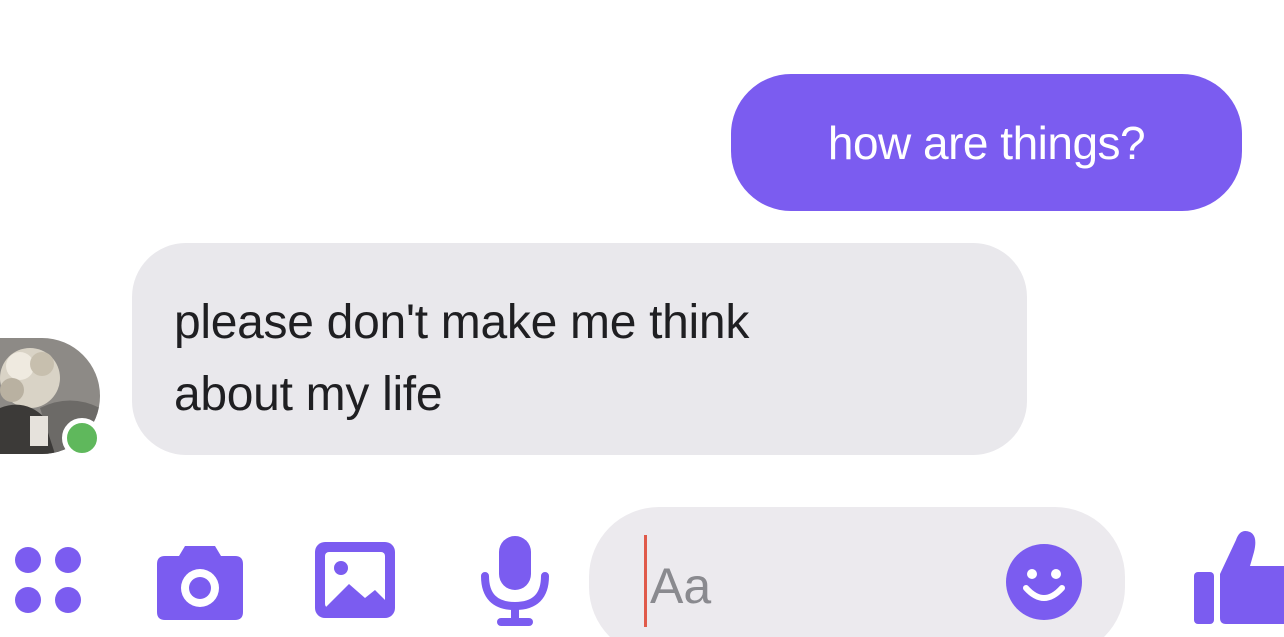  I want to click on thumbs-up-icon, so click(1238, 576).